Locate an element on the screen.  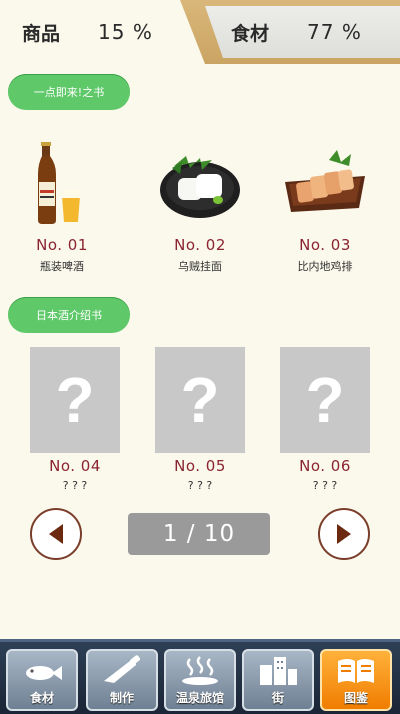
chicken-cutlet-icon is located at coordinates (325, 184).